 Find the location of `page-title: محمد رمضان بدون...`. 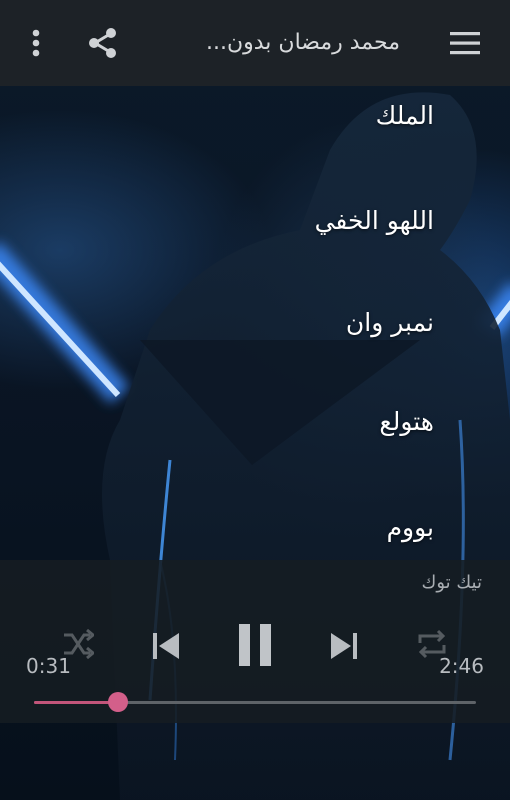

page-title: محمد رمضان بدون... is located at coordinates (302, 42).